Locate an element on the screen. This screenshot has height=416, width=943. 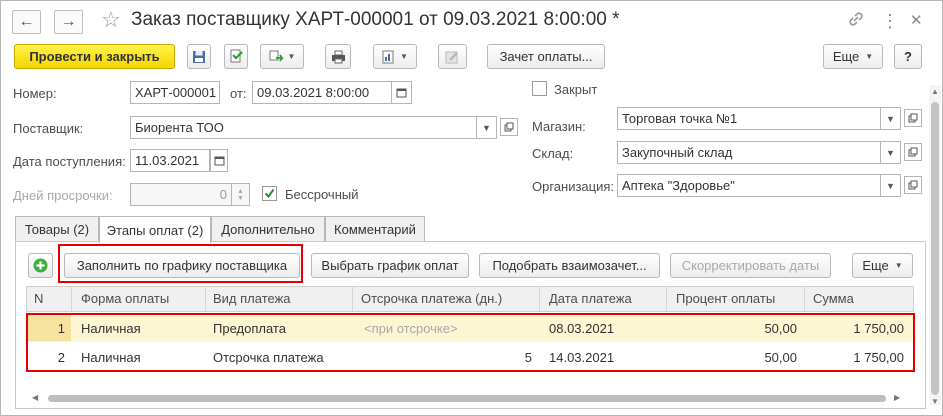
warehouse-dropdown-button: ▼ is located at coordinates (891, 152).